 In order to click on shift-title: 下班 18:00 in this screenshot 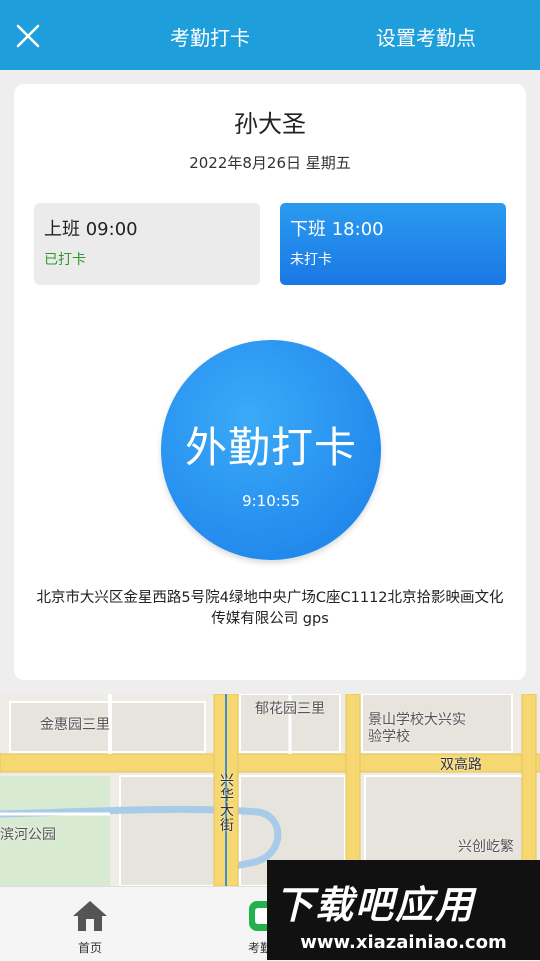, I will do `click(337, 229)`.